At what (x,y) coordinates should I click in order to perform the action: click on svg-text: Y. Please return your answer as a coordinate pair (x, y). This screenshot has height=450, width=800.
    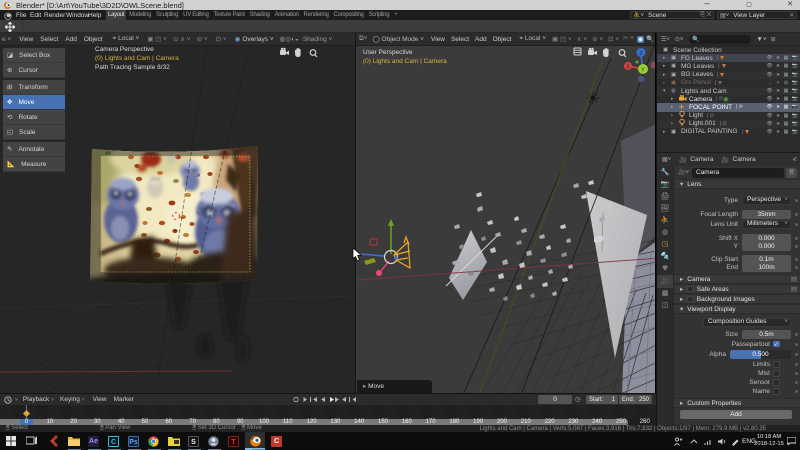
    Looking at the image, I should click on (643, 71).